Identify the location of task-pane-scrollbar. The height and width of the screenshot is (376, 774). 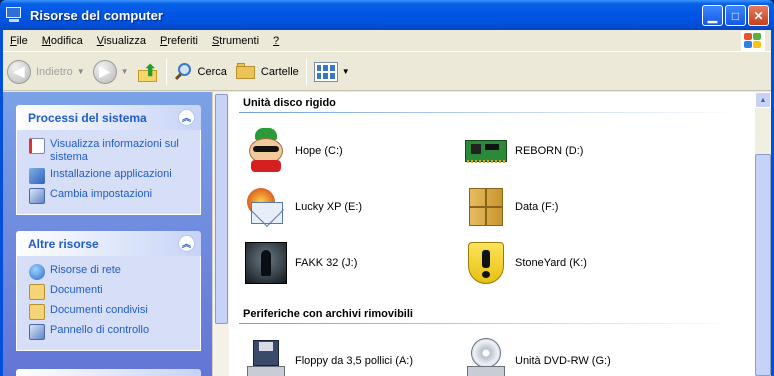
(220, 234).